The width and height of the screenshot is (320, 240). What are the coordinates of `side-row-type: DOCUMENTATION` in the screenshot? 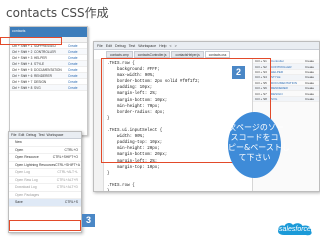 It's located at (284, 82).